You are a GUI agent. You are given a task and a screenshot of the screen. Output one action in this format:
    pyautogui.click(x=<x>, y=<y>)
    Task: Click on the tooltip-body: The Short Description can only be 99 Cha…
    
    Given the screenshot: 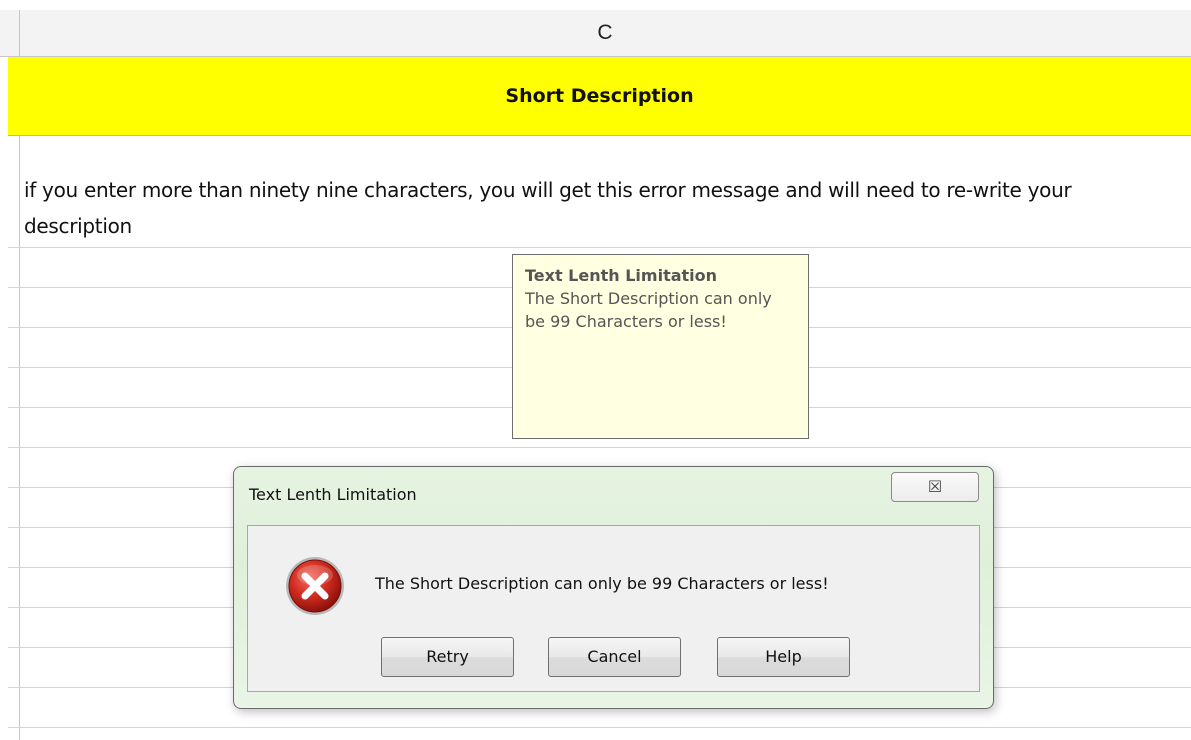 What is the action you would take?
    pyautogui.click(x=648, y=310)
    